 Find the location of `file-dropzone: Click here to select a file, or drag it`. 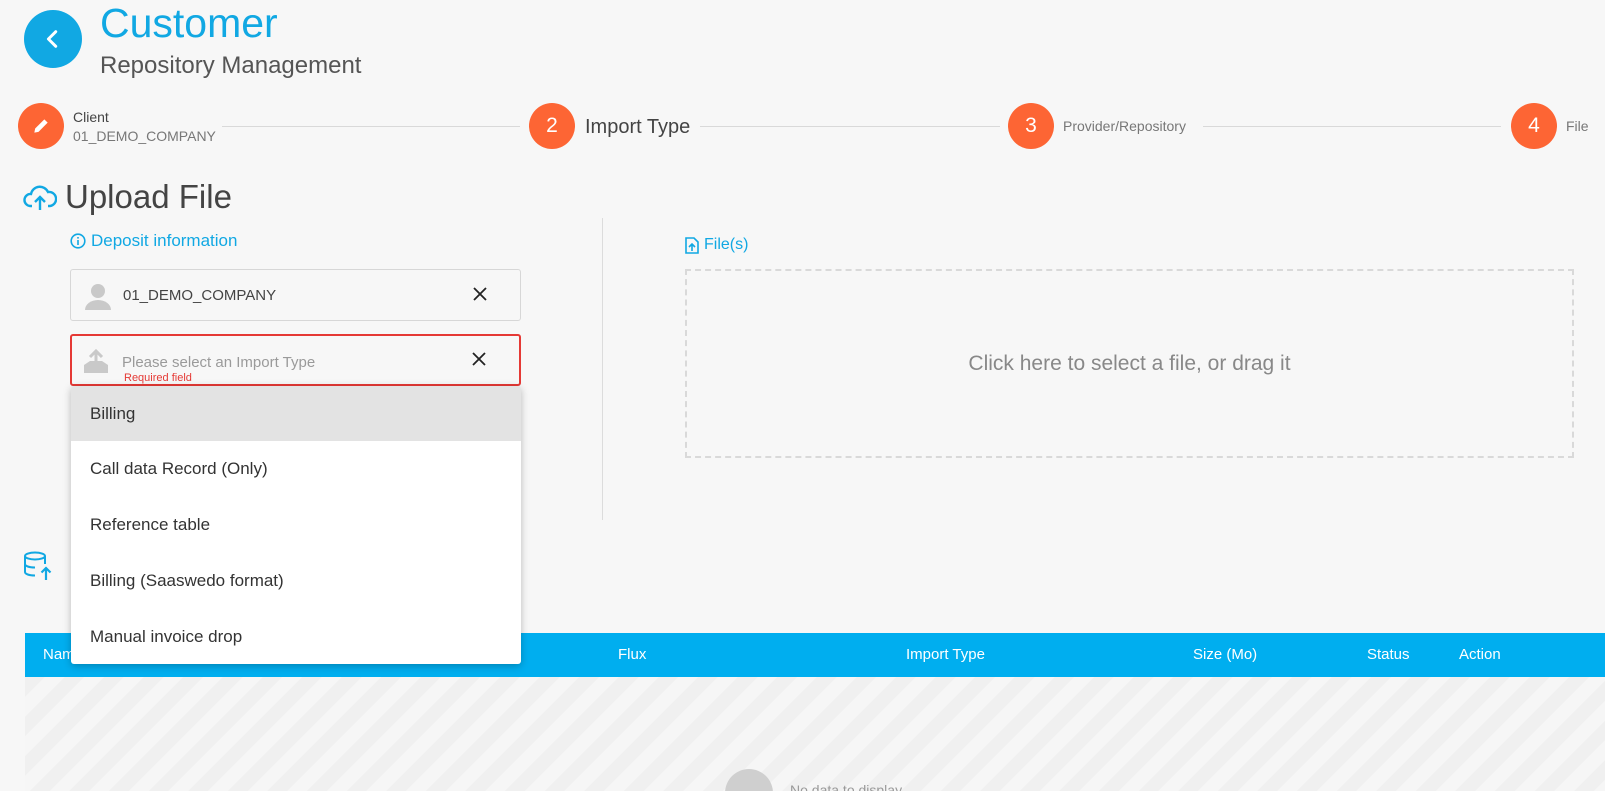

file-dropzone: Click here to select a file, or drag it is located at coordinates (1129, 363).